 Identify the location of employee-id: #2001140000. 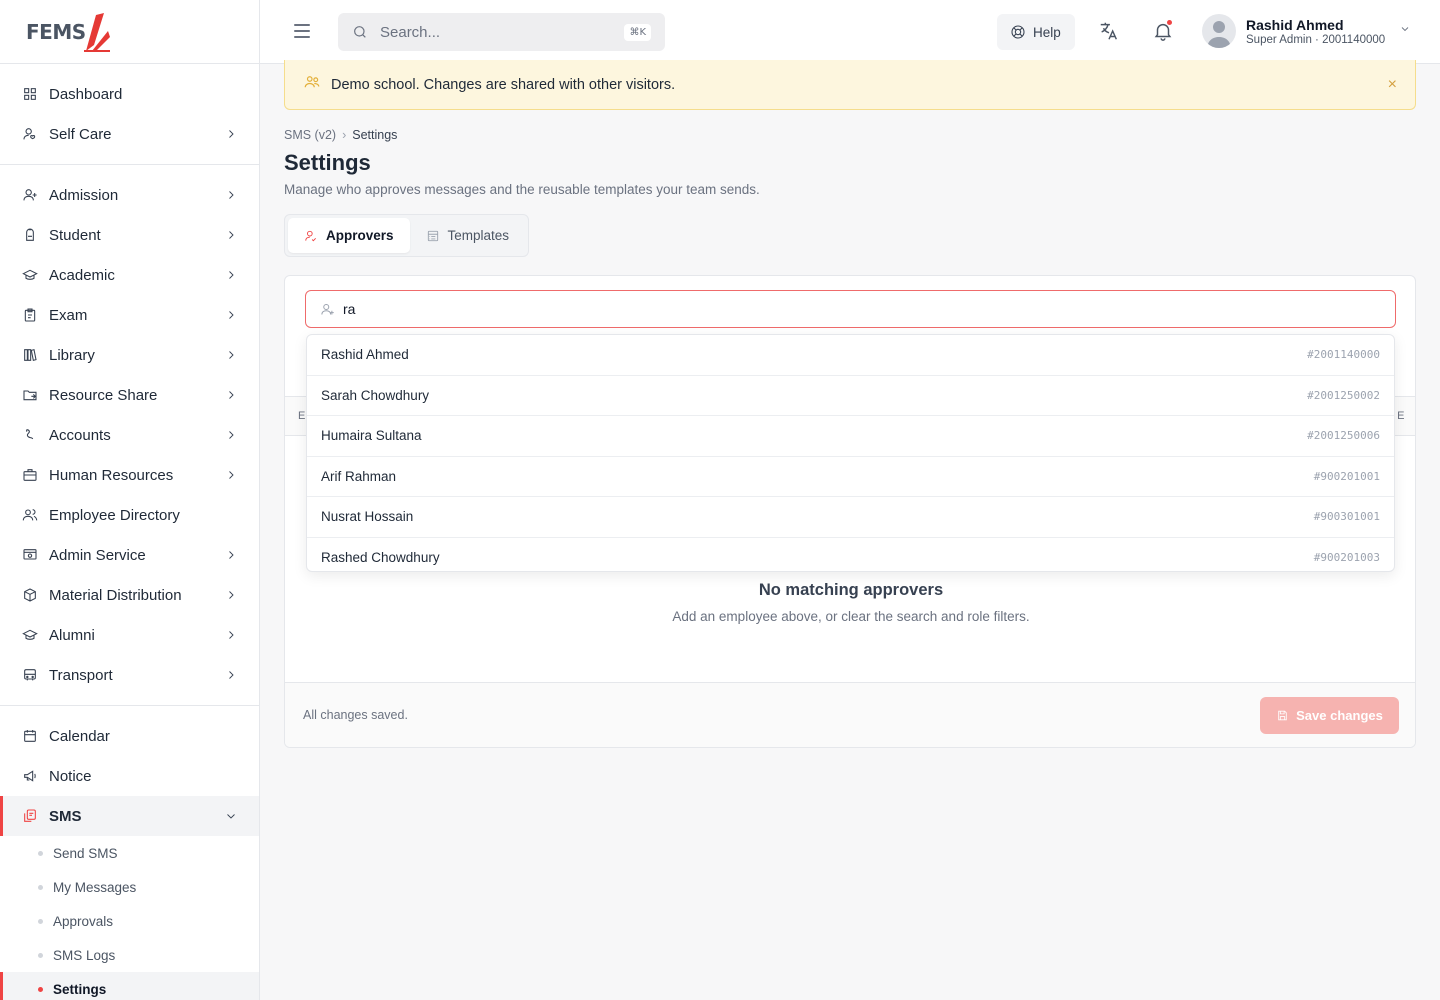
(1343, 355).